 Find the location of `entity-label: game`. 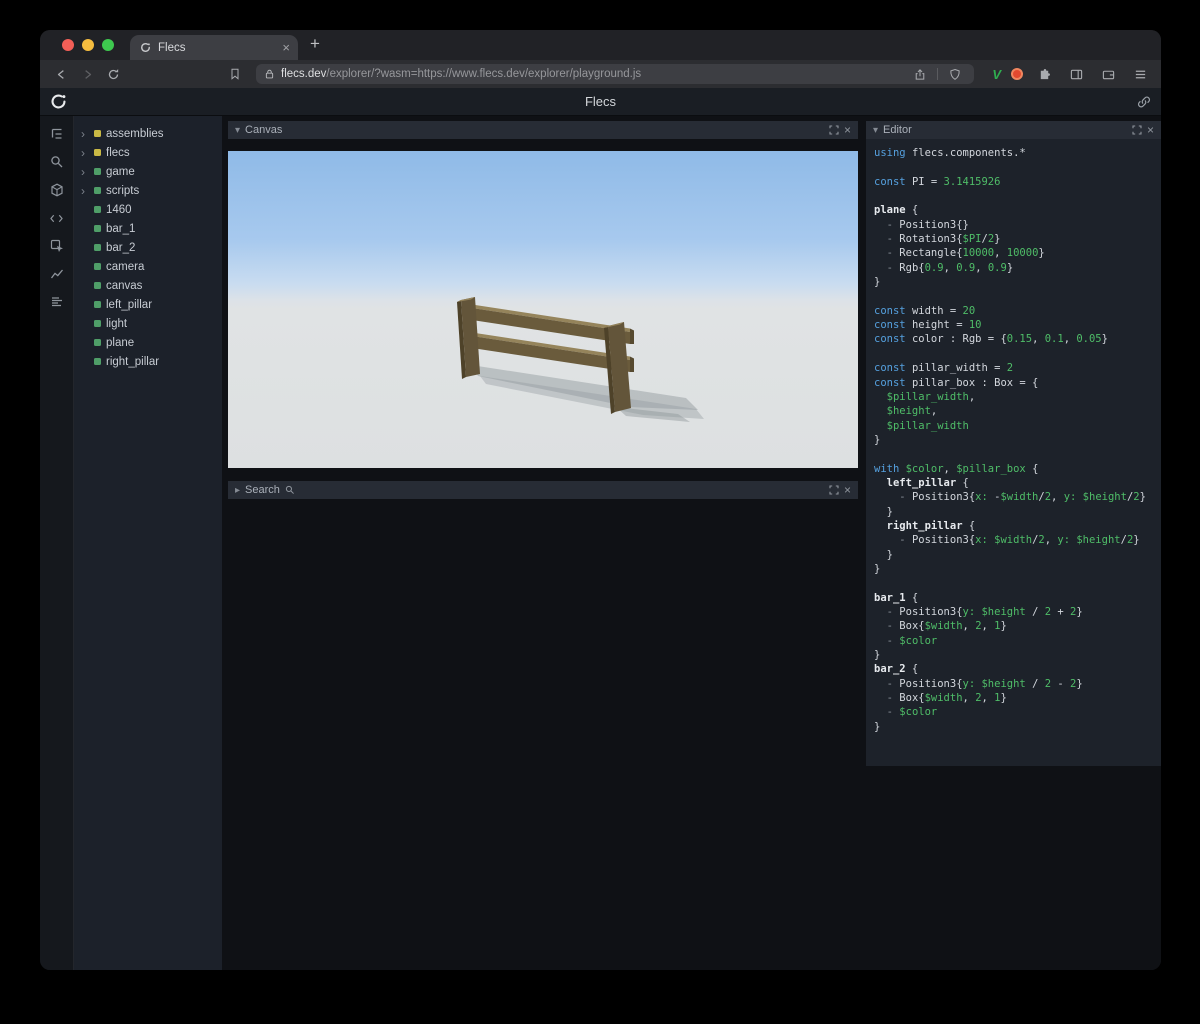

entity-label: game is located at coordinates (120, 171).